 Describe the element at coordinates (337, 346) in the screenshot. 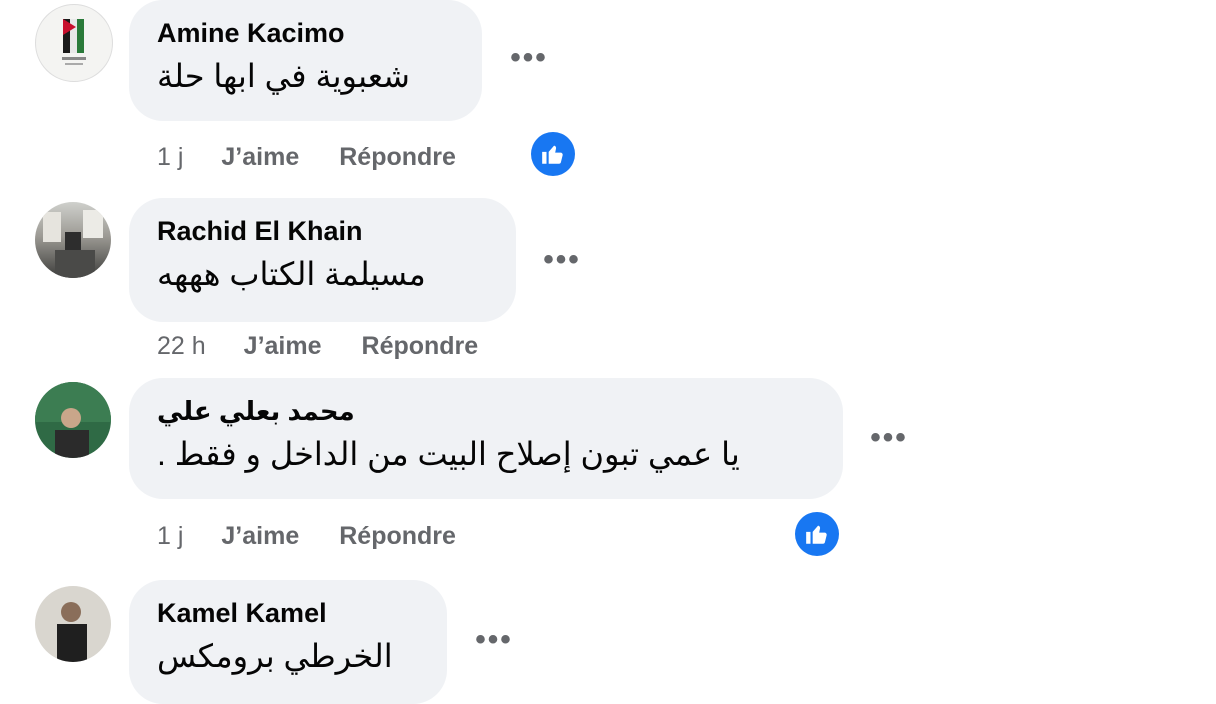

I see `comment-actions: 22 h J’aime Répondre` at that location.